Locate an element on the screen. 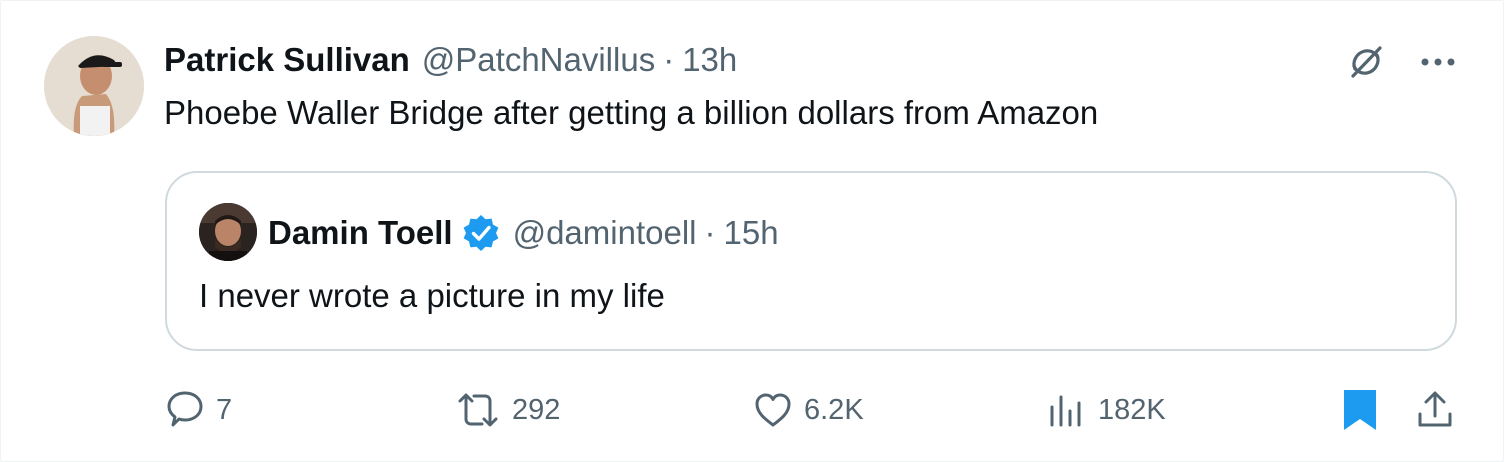 This screenshot has width=1504, height=462. heart-icon is located at coordinates (773, 410).